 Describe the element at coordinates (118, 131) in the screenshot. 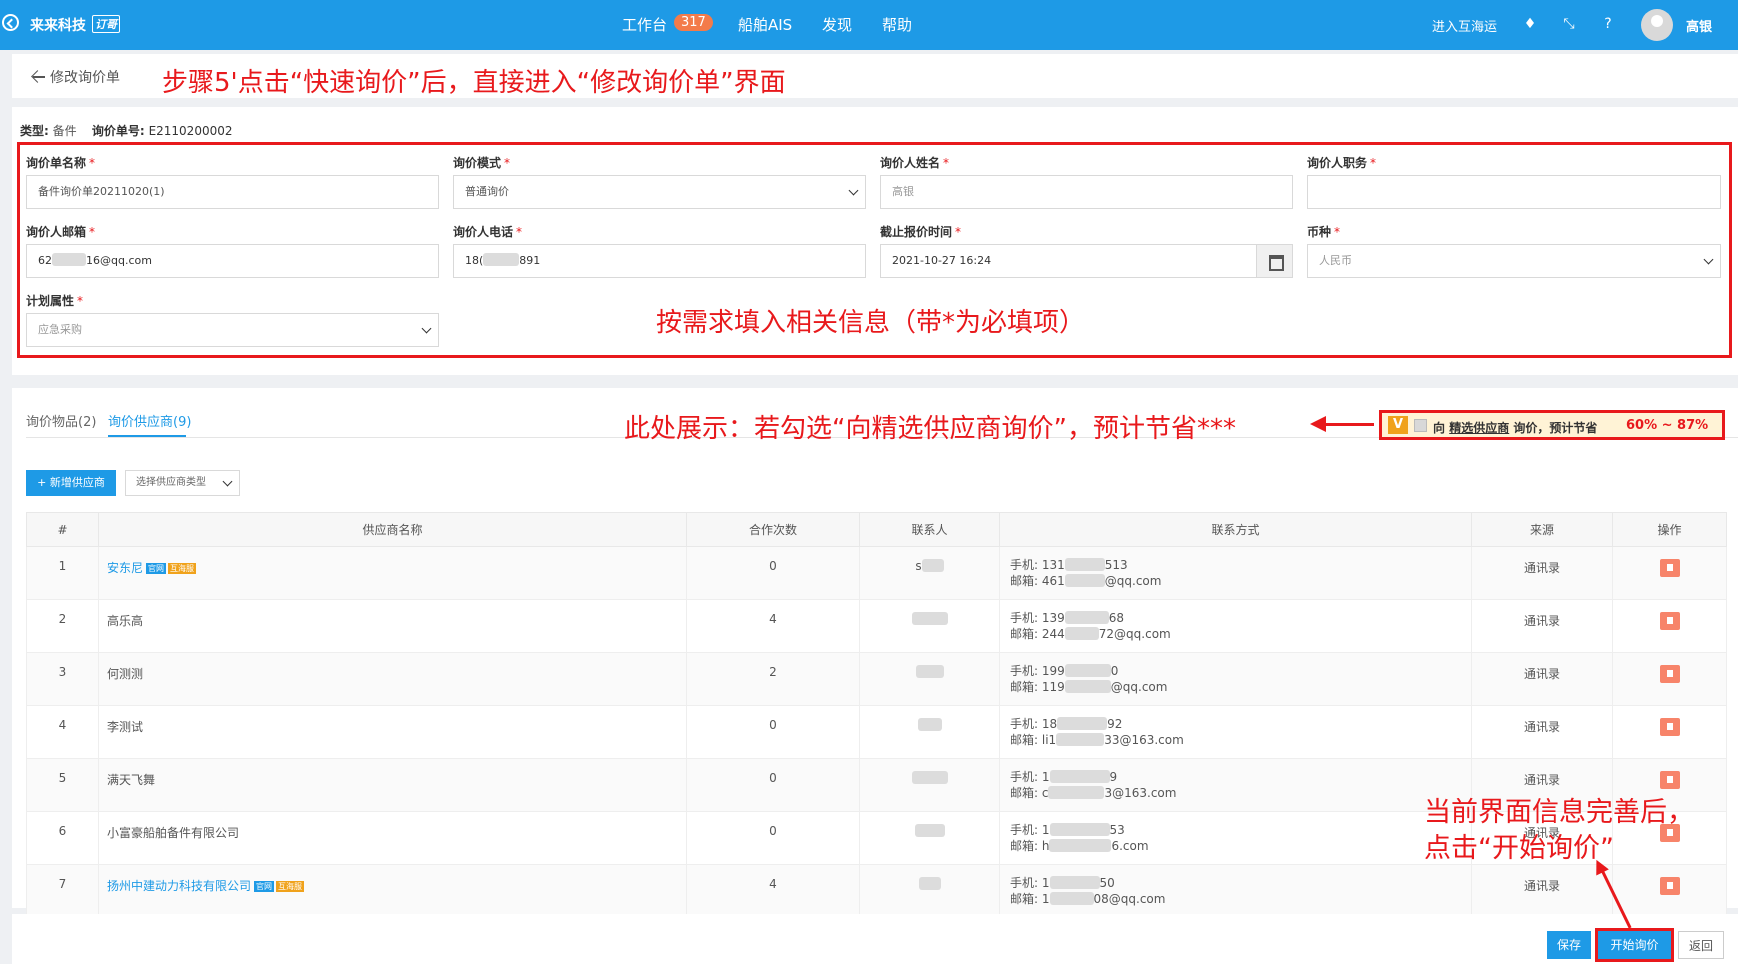

I see `inquiry-no-label: 询价单号:` at that location.